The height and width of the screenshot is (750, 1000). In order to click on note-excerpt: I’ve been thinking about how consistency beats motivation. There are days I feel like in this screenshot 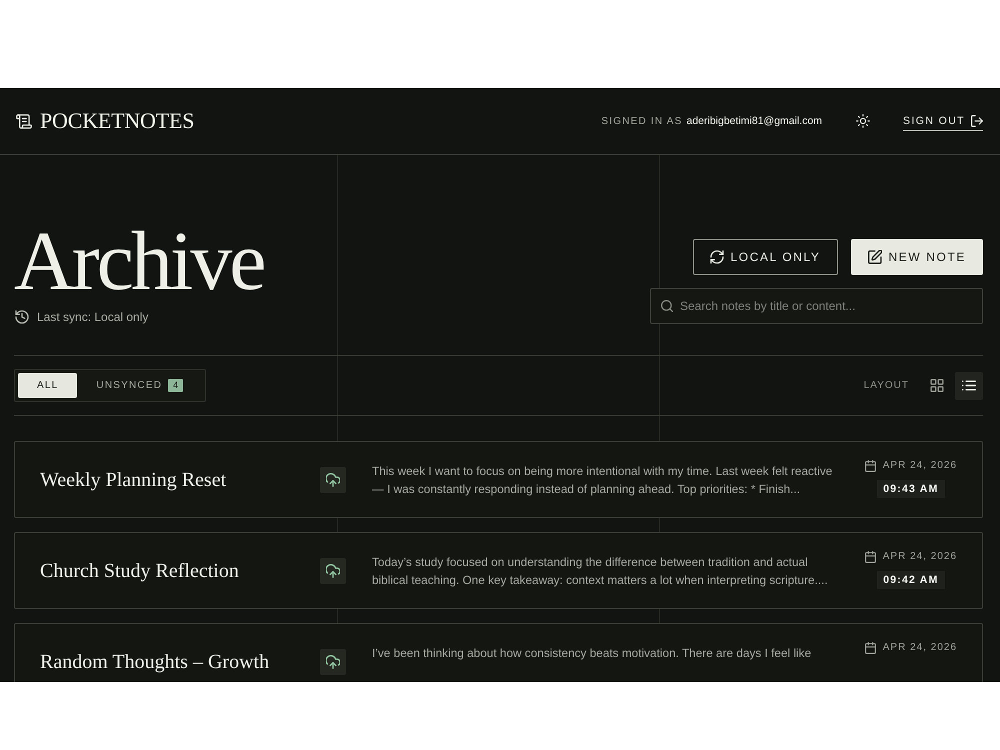, I will do `click(592, 653)`.